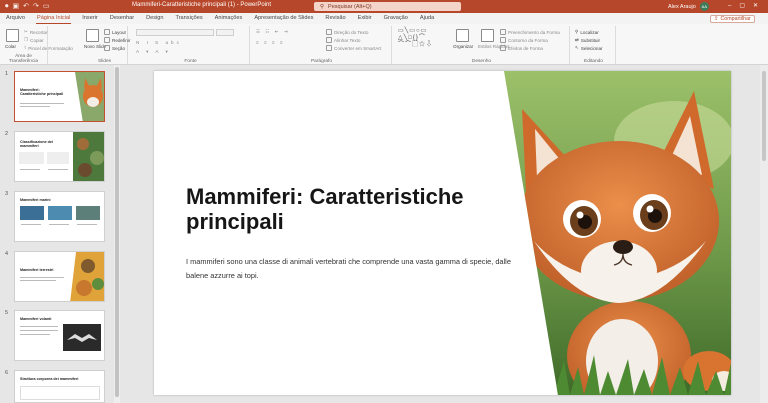  What do you see at coordinates (42, 92) in the screenshot?
I see `thumb-title: Mammiferi: Caratteristiche principali` at bounding box center [42, 92].